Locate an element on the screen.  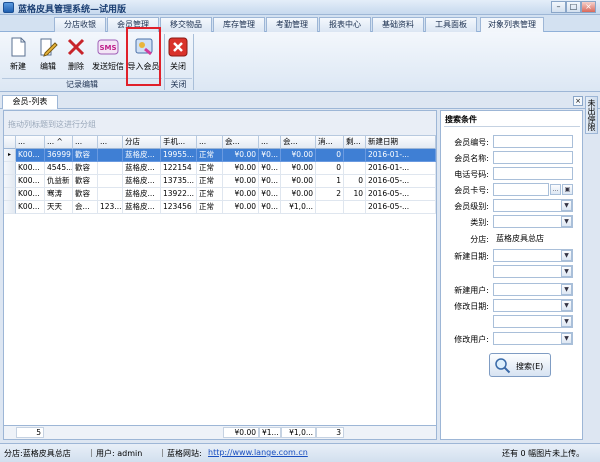
new-button: 新建 is located at coordinates (18, 55).